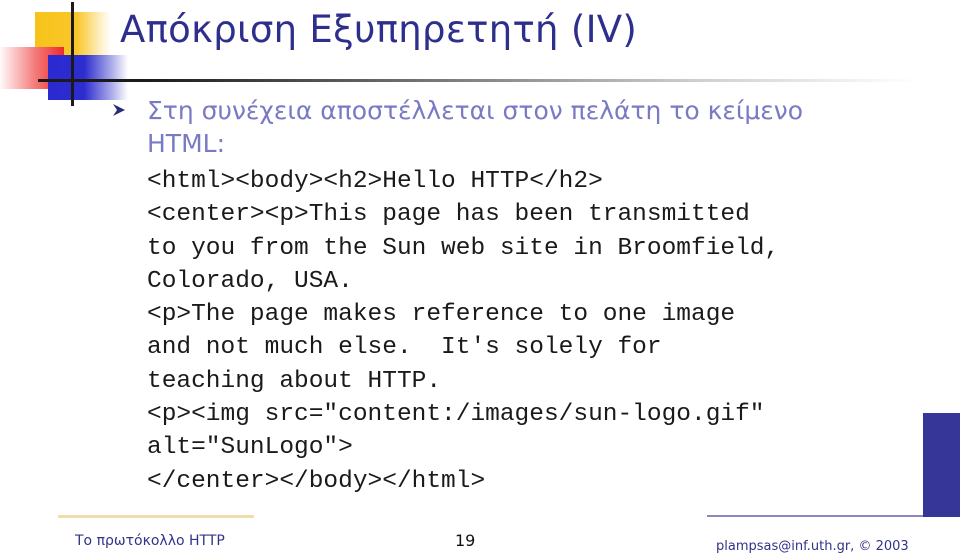 The height and width of the screenshot is (559, 960). I want to click on title-underline, so click(478, 80).